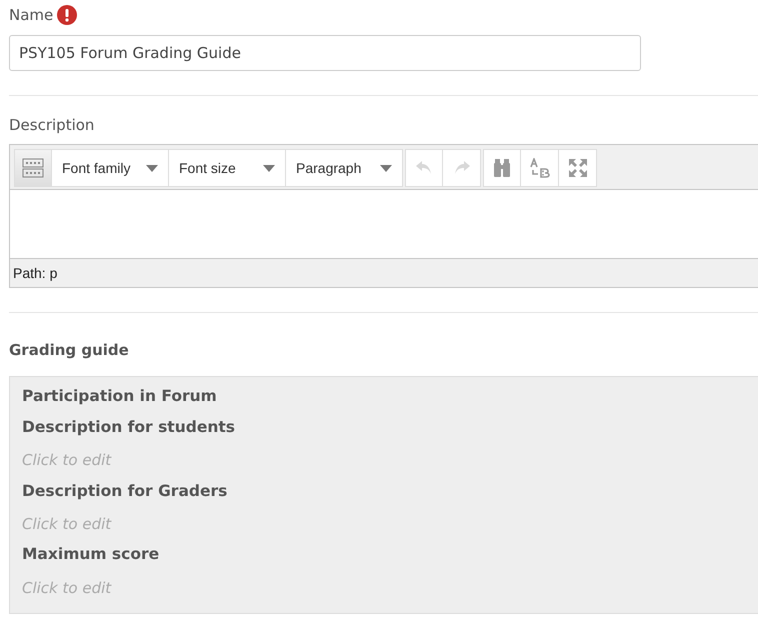 Image resolution: width=758 pixels, height=617 pixels. I want to click on replace-icon, so click(540, 168).